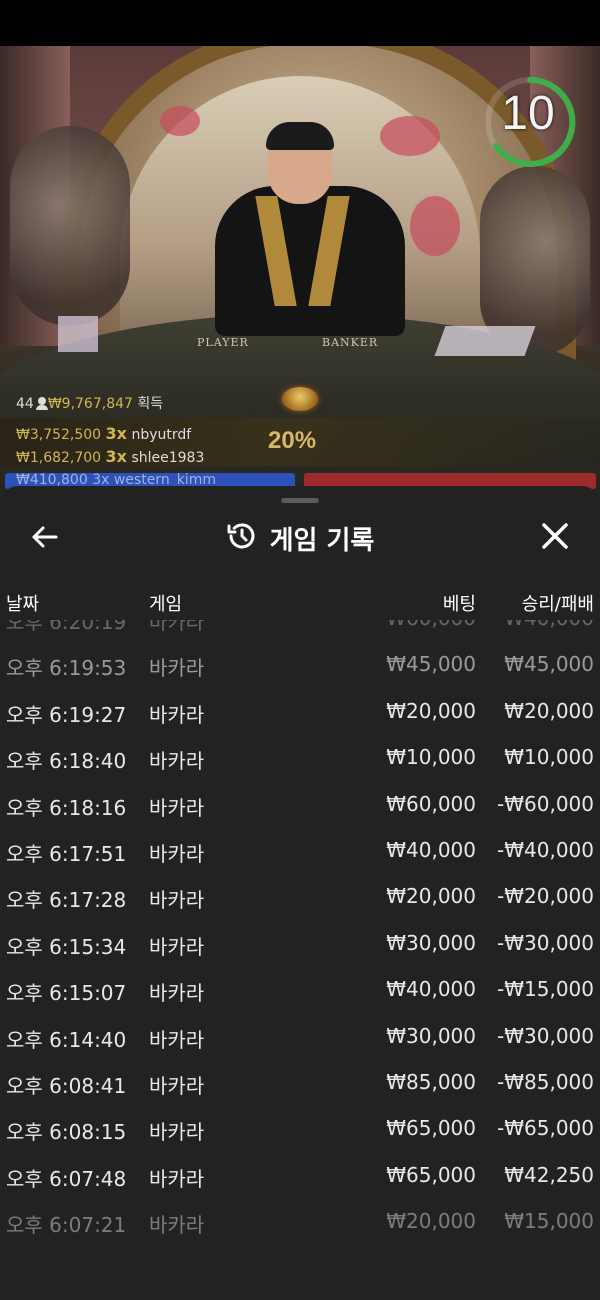 Image resolution: width=600 pixels, height=1300 pixels. I want to click on row-result: -₩85,000, so click(545, 1082).